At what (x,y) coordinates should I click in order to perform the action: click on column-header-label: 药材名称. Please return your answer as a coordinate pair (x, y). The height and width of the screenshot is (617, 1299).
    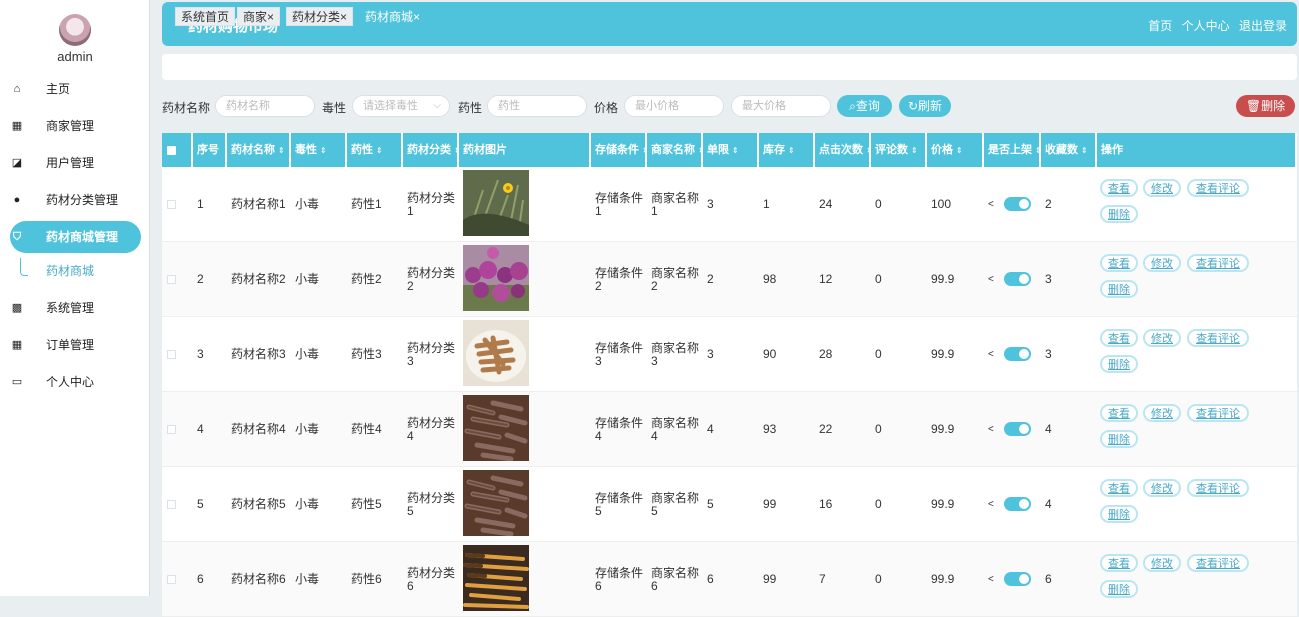
    Looking at the image, I should click on (253, 150).